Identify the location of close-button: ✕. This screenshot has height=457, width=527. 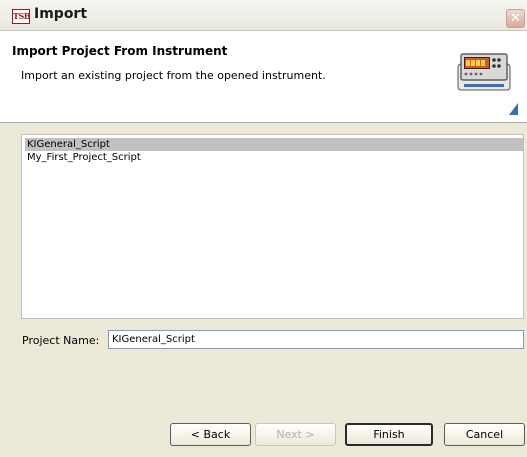
(515, 18).